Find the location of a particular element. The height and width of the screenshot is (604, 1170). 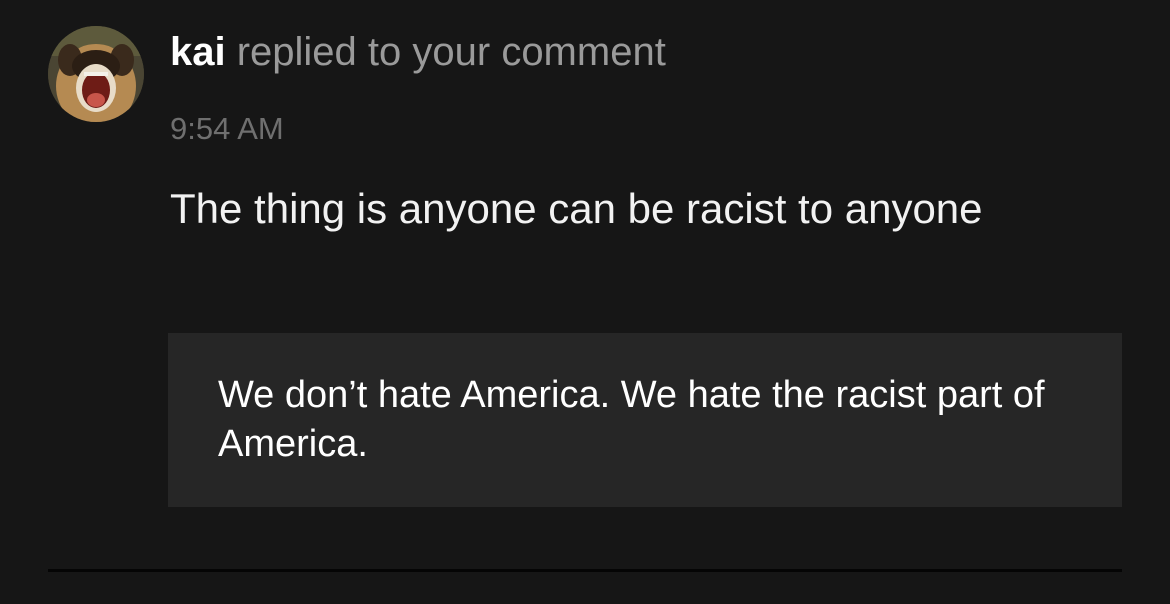

dog-avatar-icon is located at coordinates (96, 74).